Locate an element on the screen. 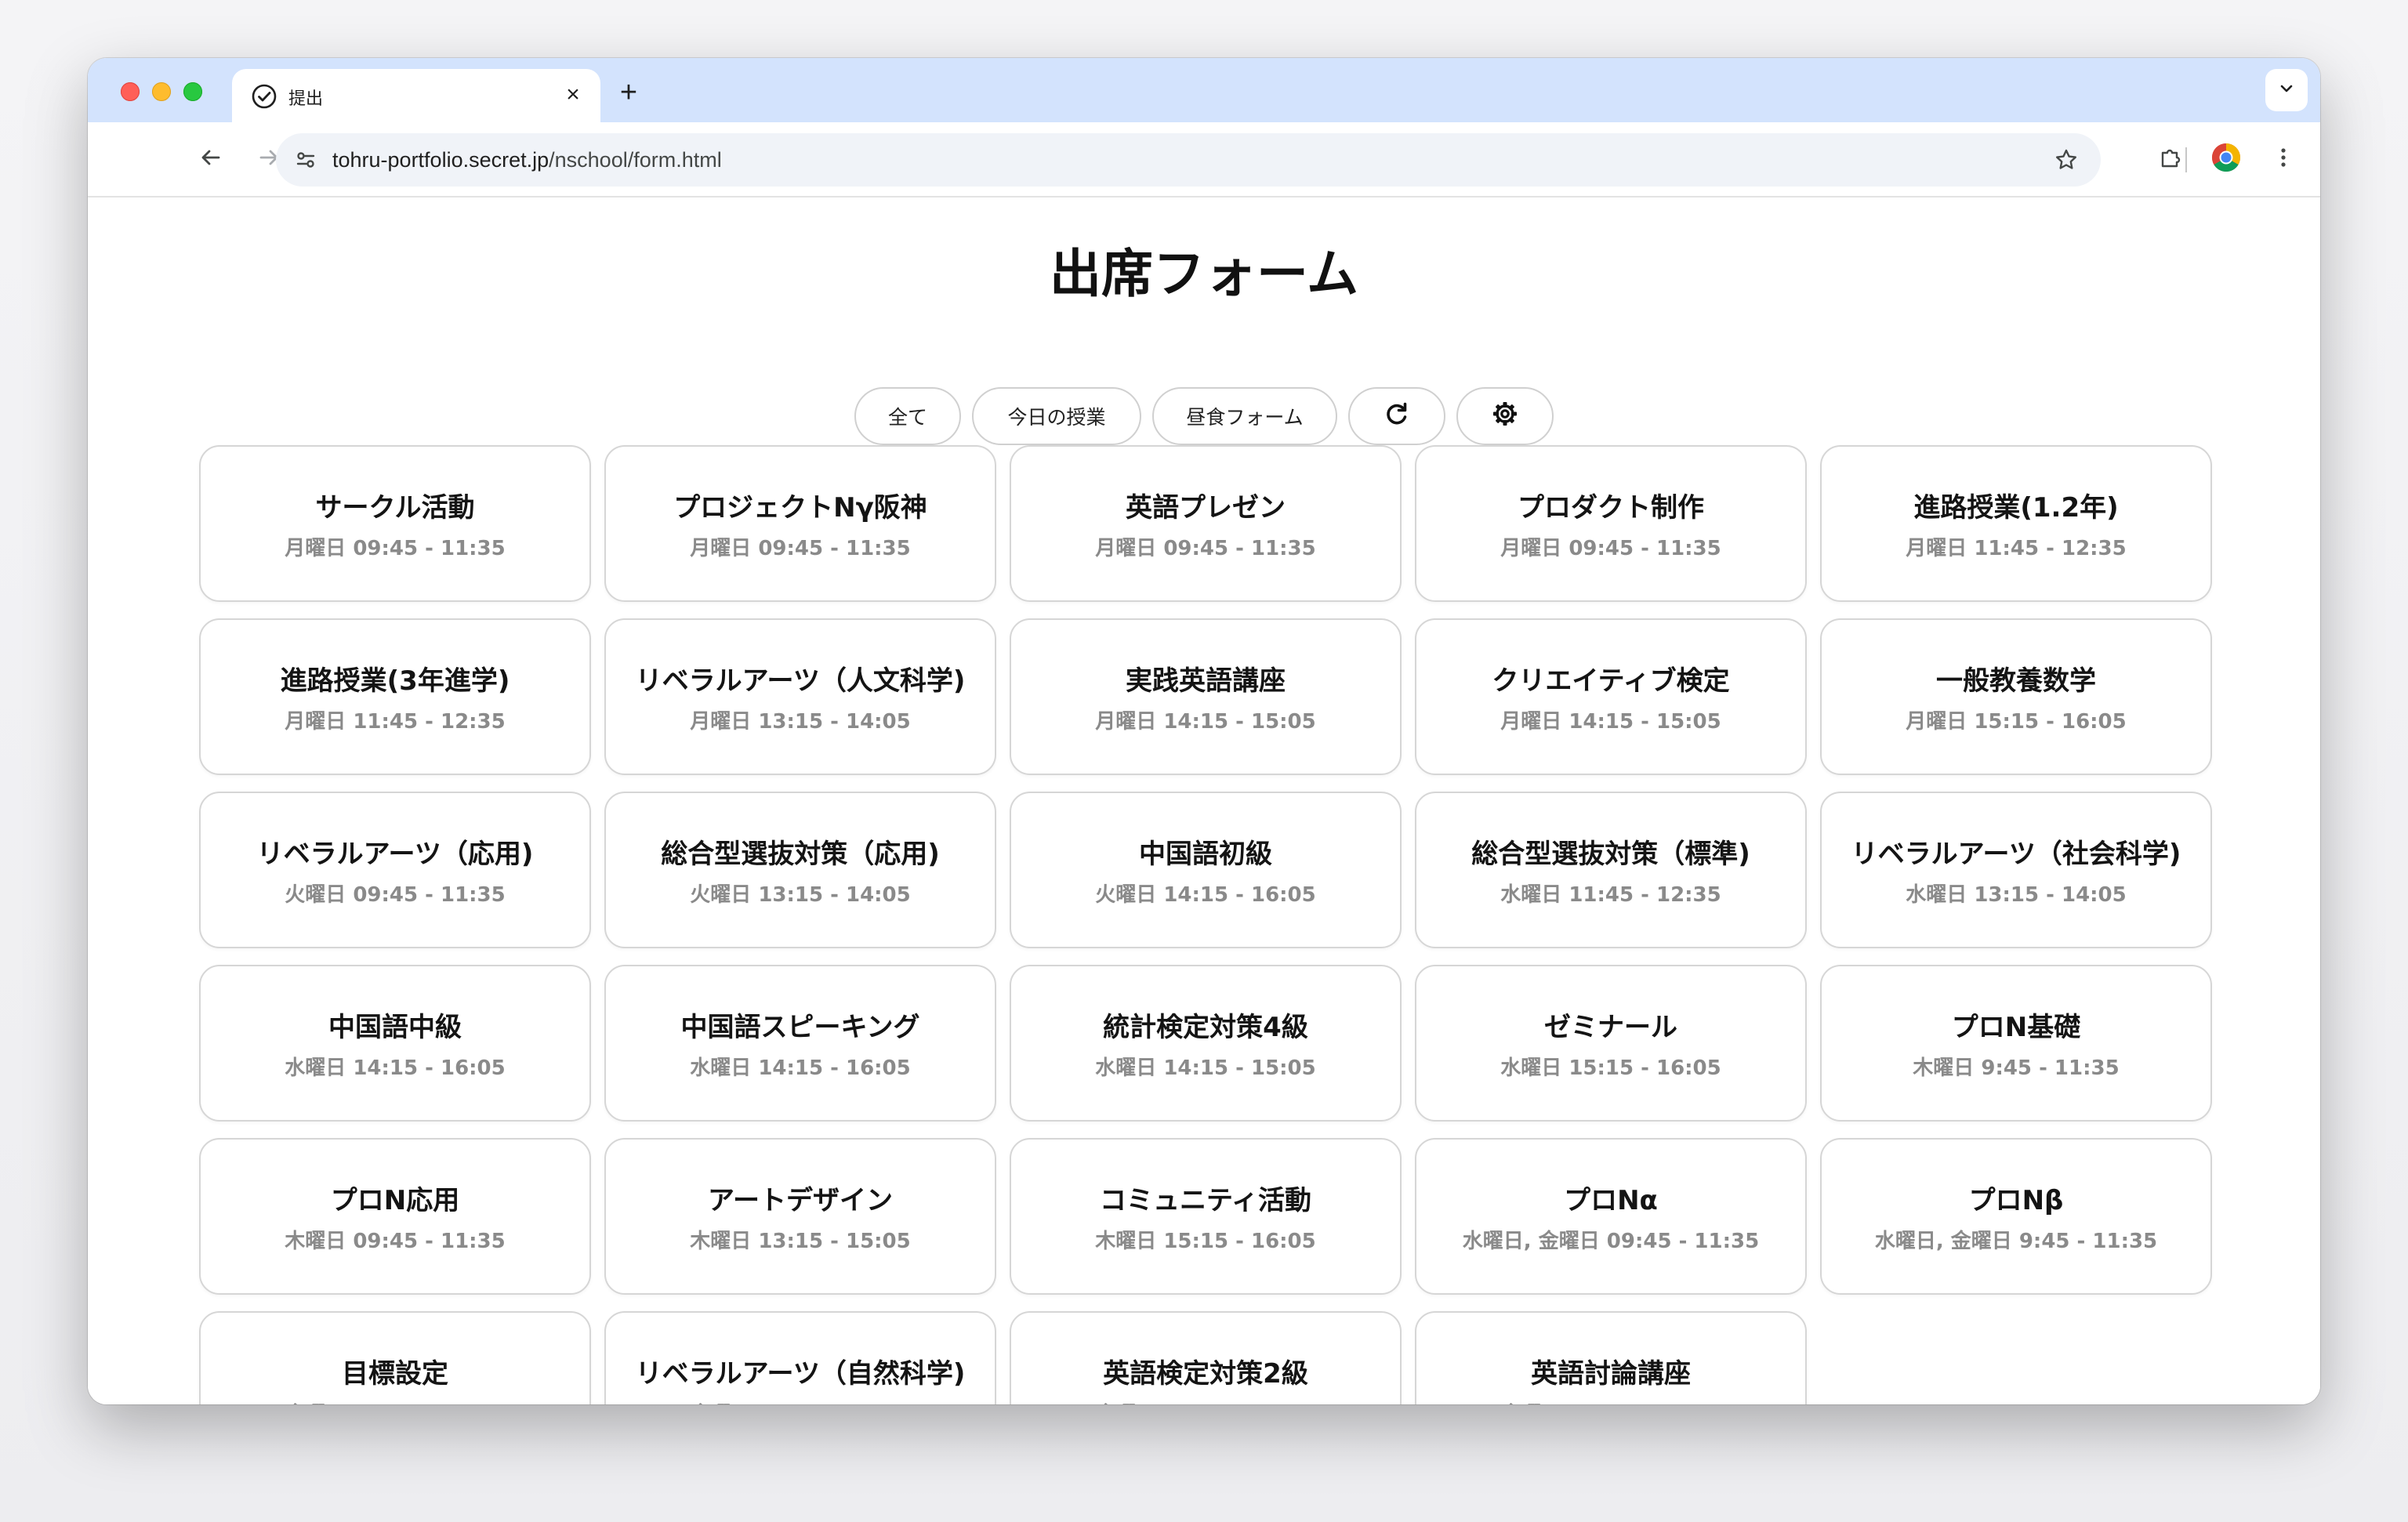  minimize-window-button is located at coordinates (161, 91).